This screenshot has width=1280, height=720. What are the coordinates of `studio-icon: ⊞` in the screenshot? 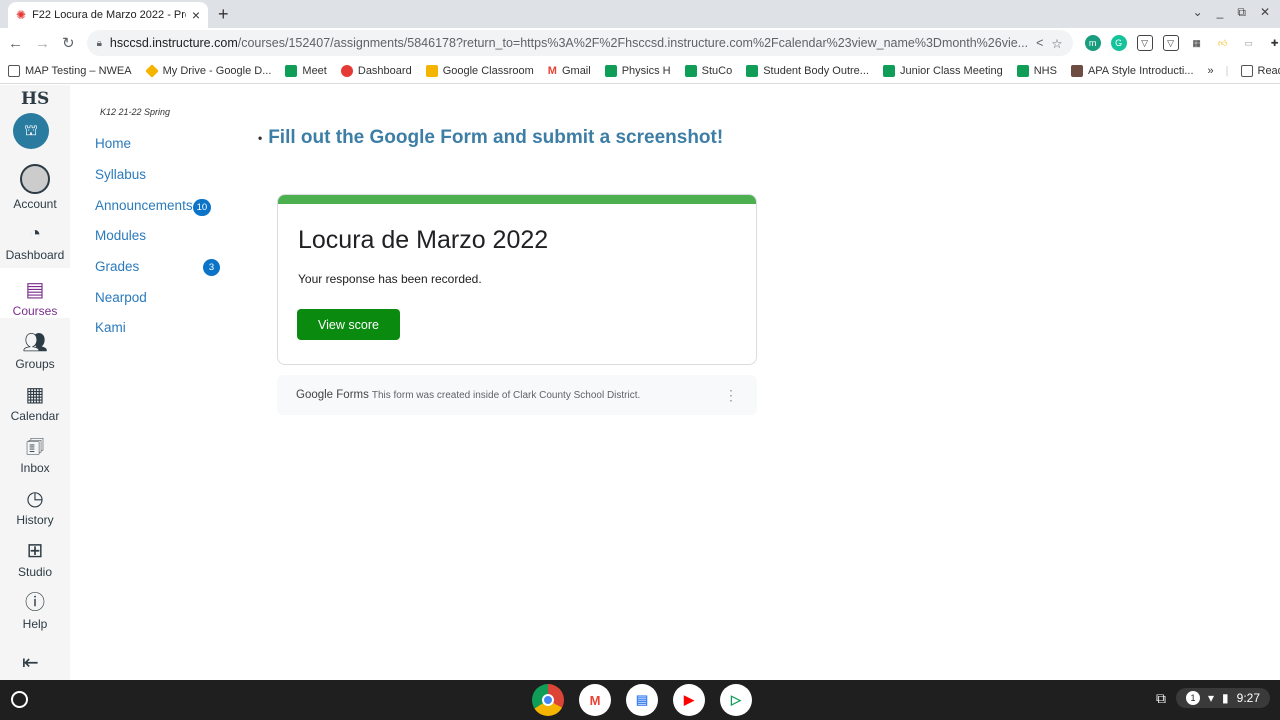 It's located at (35, 551).